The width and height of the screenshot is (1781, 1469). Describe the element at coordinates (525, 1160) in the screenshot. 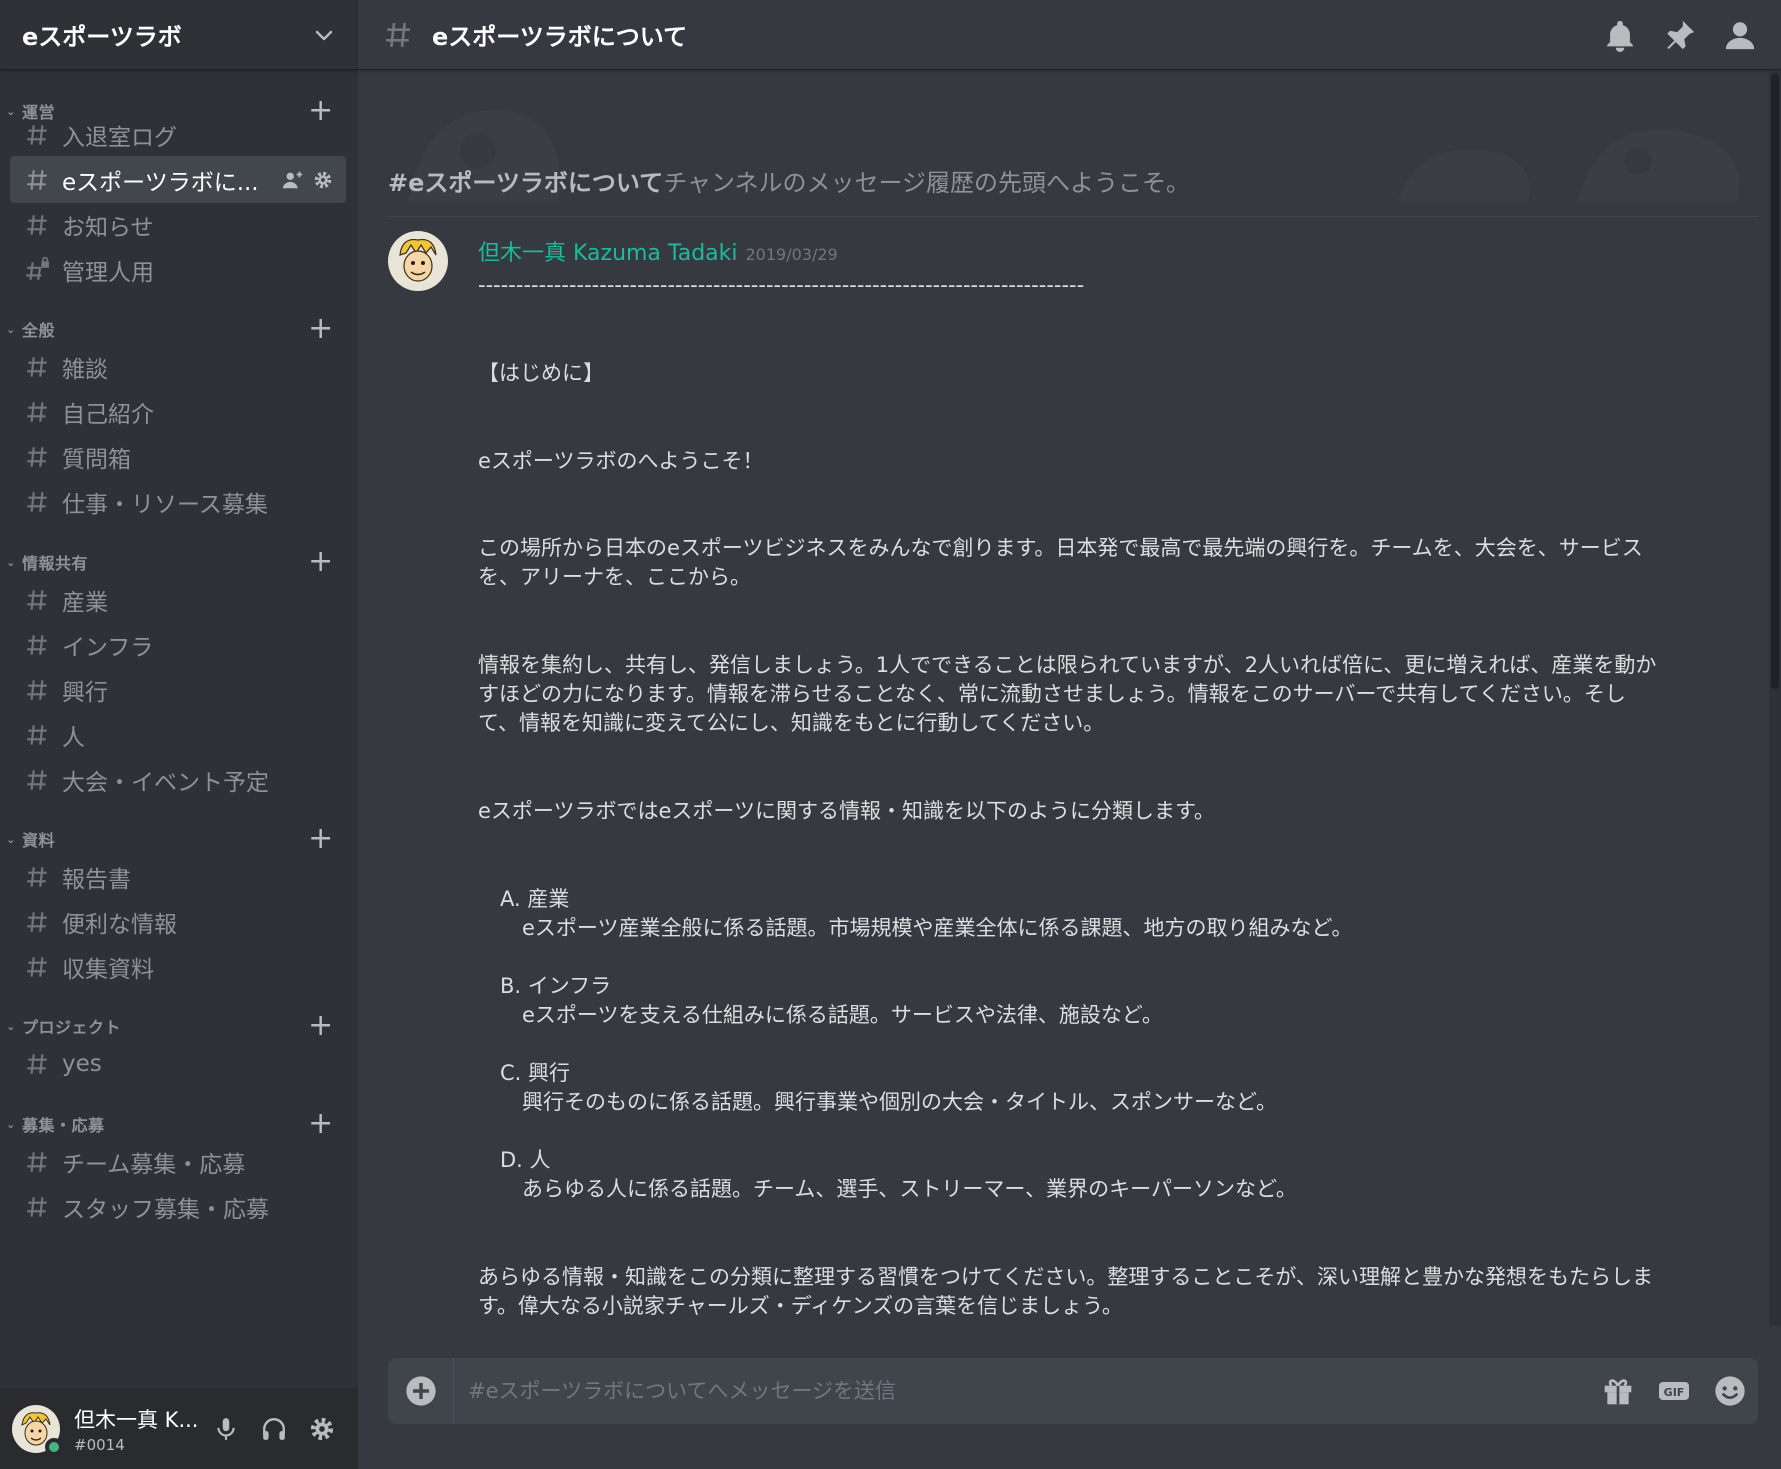

I see `category-d-title: D. 人` at that location.